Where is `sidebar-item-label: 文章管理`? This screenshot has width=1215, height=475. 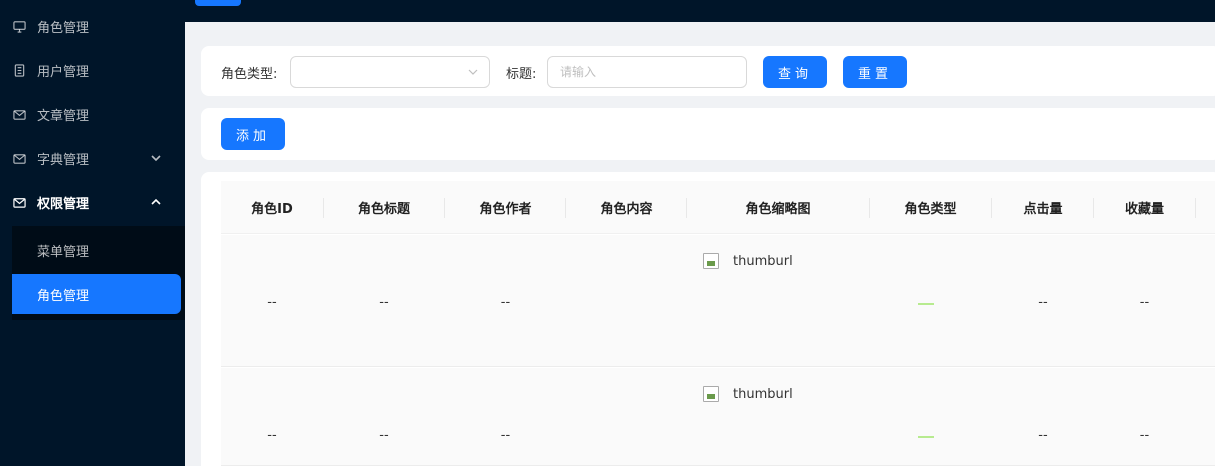 sidebar-item-label: 文章管理 is located at coordinates (63, 116).